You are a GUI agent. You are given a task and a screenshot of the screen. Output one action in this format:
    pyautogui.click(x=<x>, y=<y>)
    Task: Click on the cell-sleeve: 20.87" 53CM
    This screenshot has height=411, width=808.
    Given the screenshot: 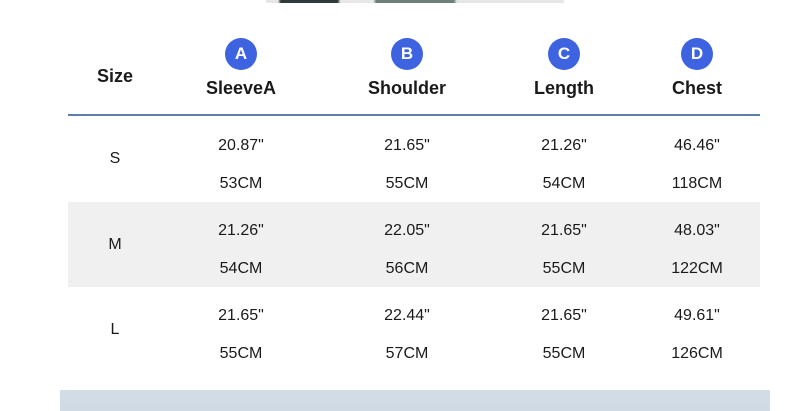 What is the action you would take?
    pyautogui.click(x=241, y=159)
    